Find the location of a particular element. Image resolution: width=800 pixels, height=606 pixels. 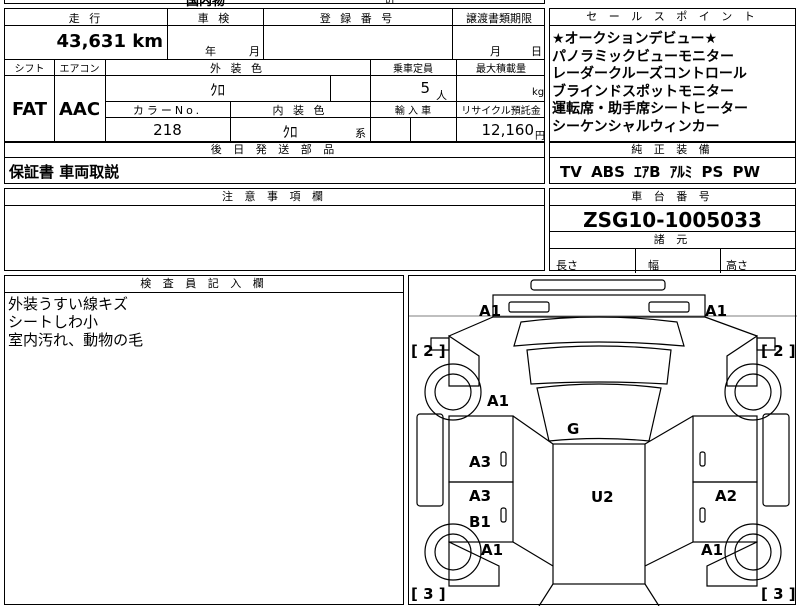

notes-label: 注 意 事 項 欄 is located at coordinates (274, 197).